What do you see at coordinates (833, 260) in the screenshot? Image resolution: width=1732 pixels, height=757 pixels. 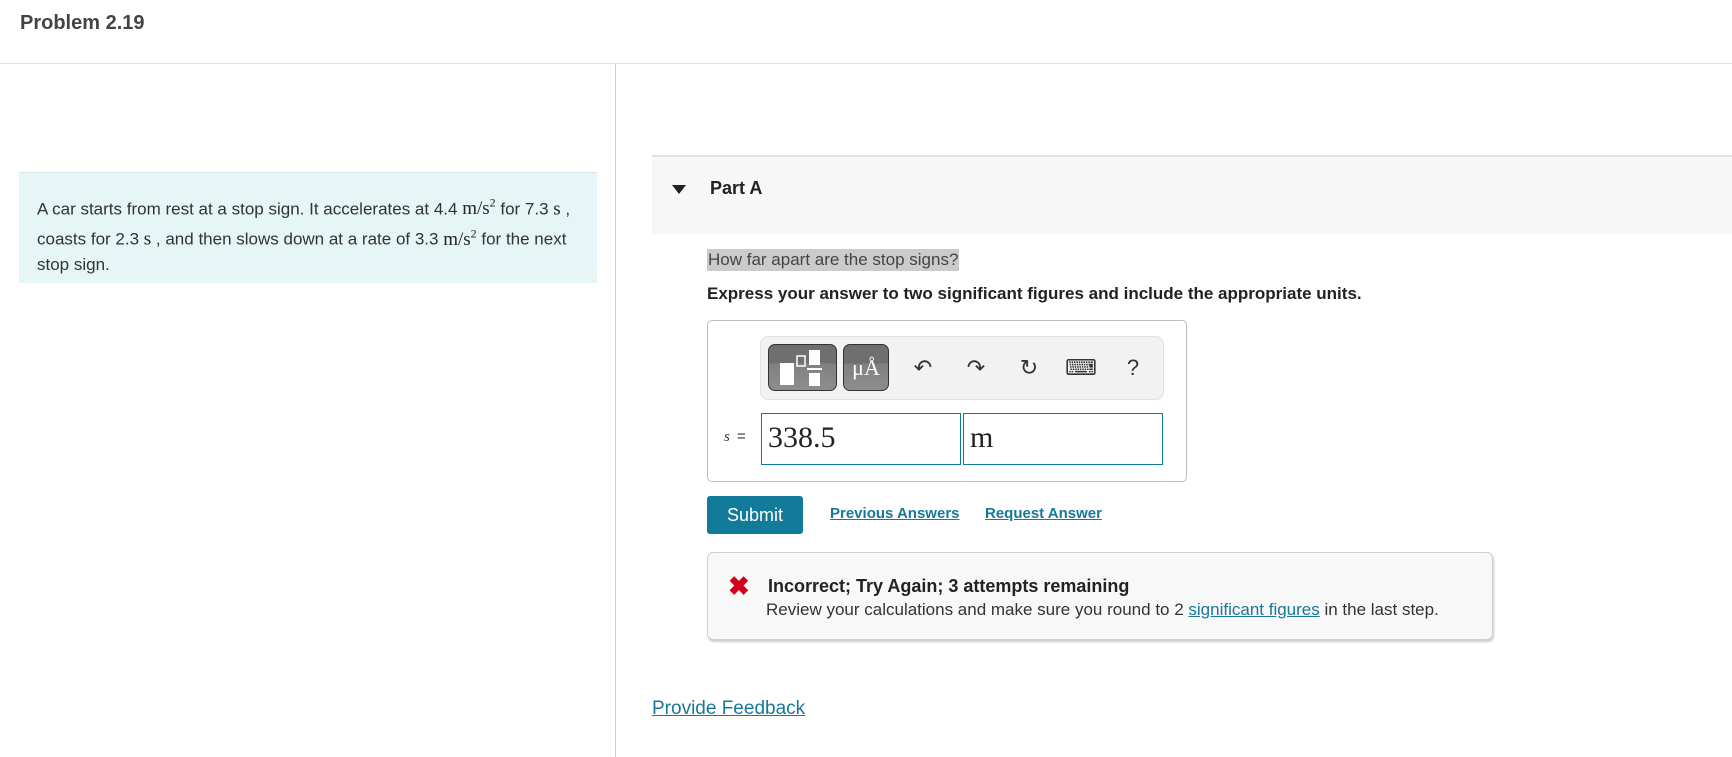 I see `question-text: How far apart are the stop signs?` at bounding box center [833, 260].